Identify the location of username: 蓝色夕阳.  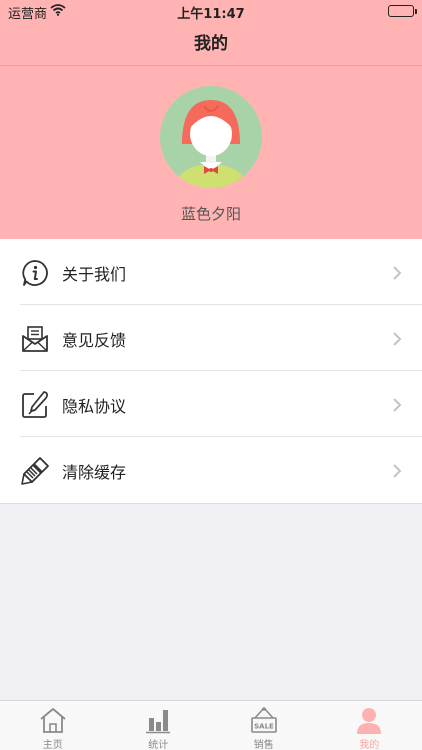
(210, 214).